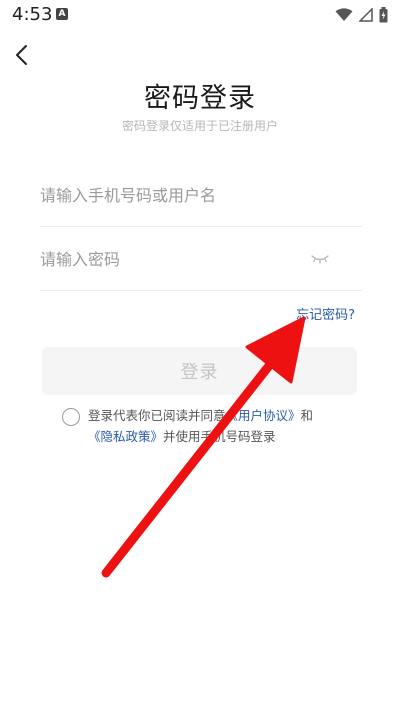 This screenshot has height=712, width=400. I want to click on status-time: 4:53, so click(32, 14).